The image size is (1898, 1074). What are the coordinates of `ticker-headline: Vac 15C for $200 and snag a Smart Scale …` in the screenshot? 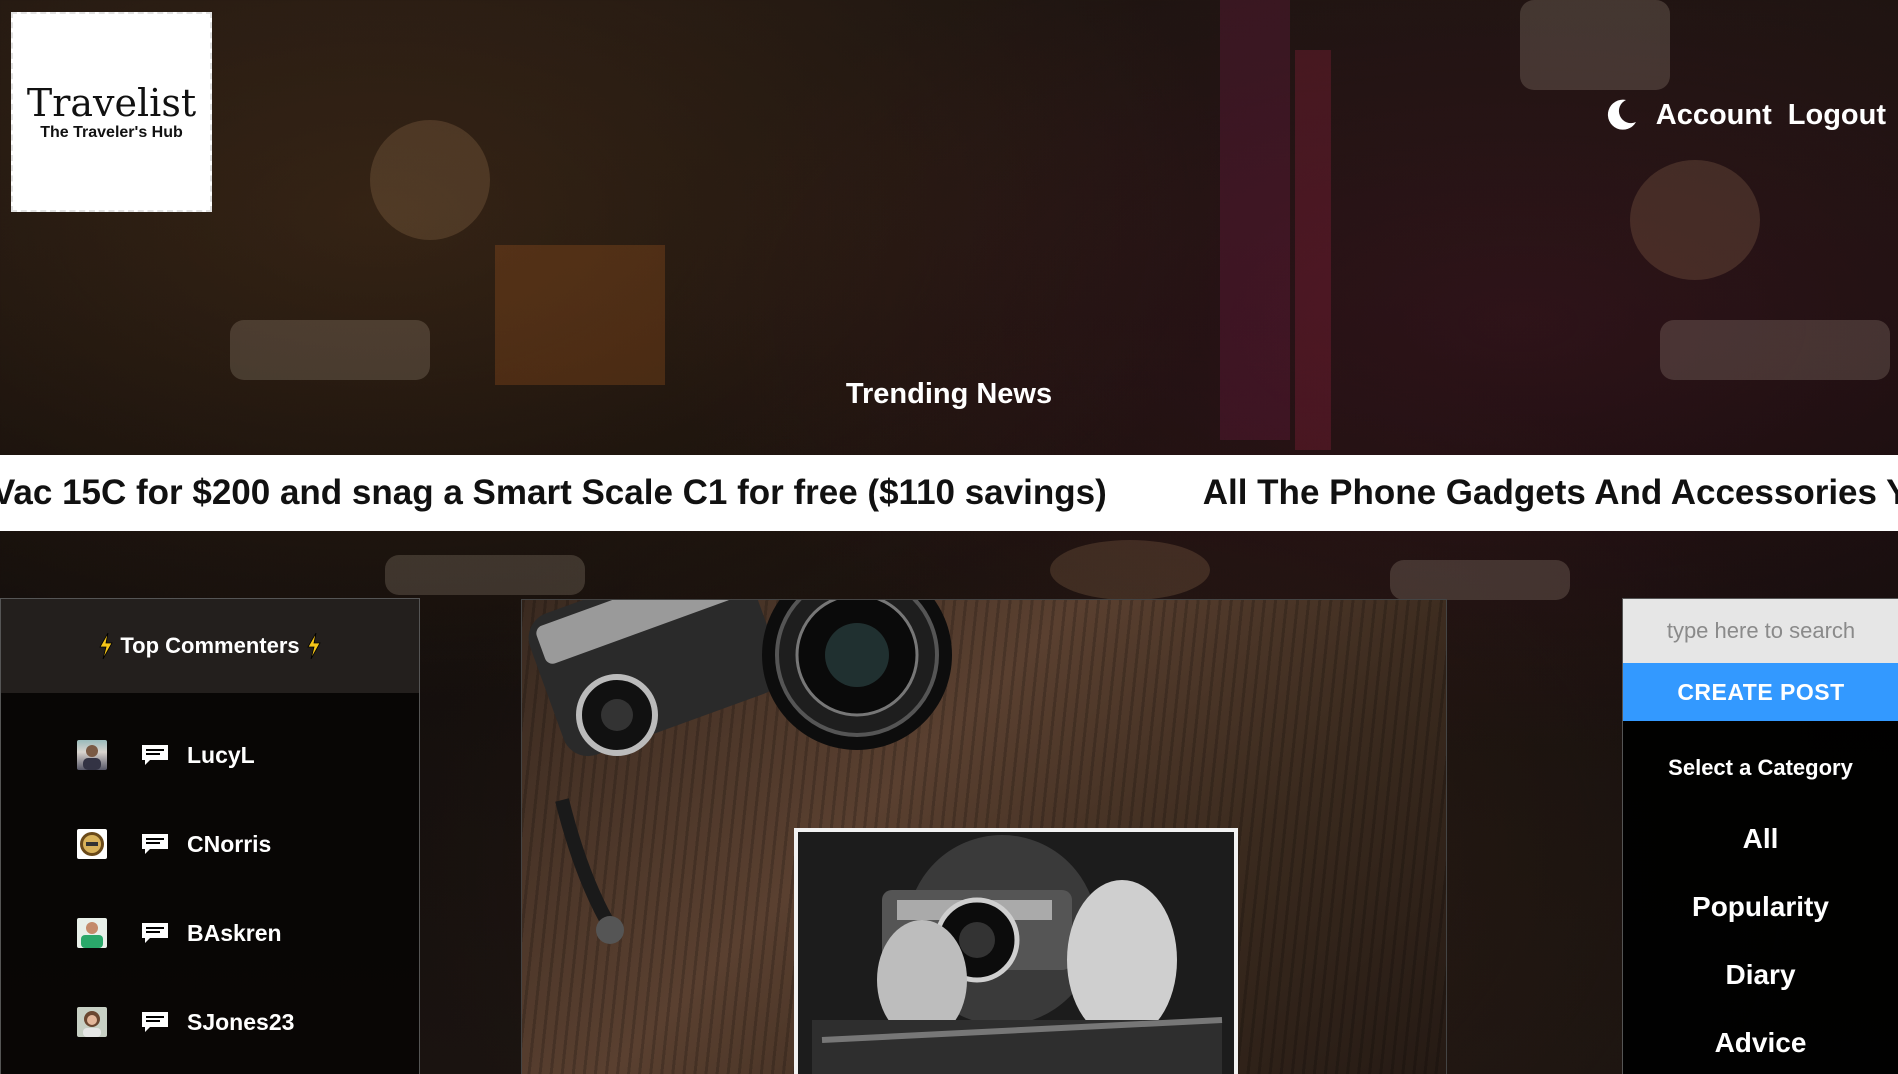 It's located at (553, 493).